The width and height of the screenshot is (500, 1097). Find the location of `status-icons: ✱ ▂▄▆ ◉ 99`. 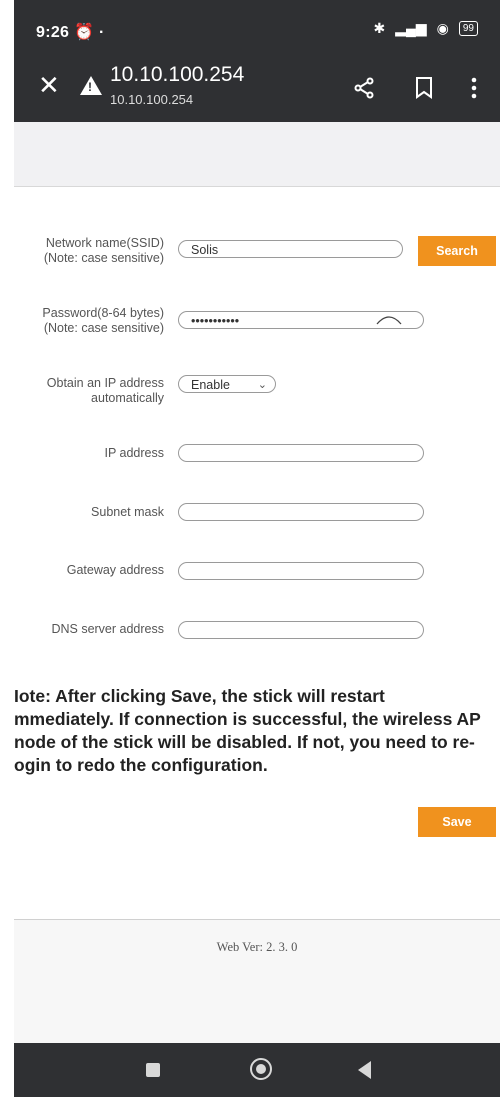

status-icons: ✱ ▂▄▆ ◉ 99 is located at coordinates (425, 28).